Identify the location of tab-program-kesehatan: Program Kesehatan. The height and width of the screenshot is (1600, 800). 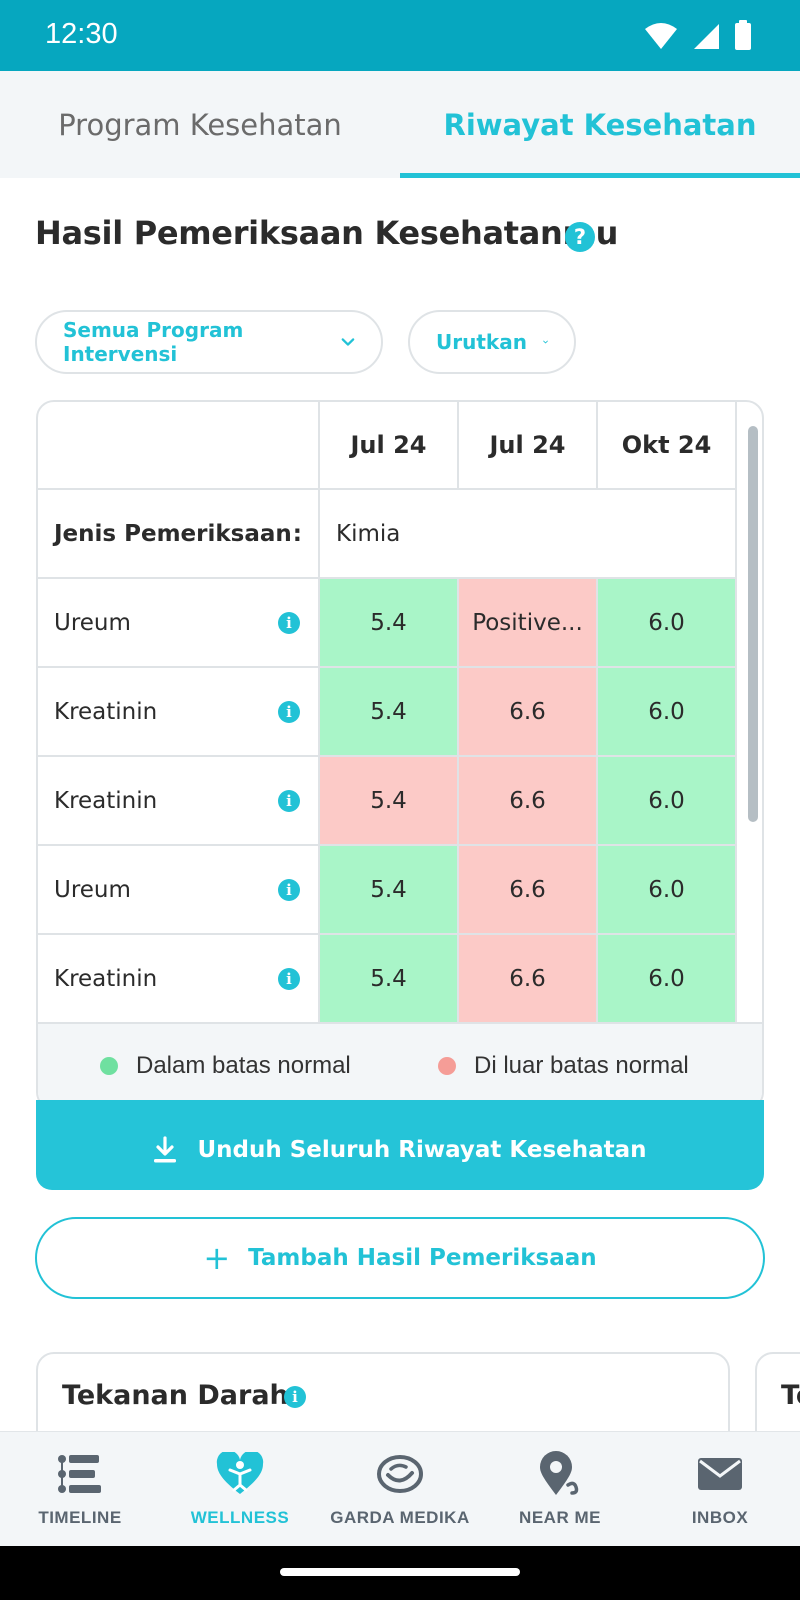
(200, 124).